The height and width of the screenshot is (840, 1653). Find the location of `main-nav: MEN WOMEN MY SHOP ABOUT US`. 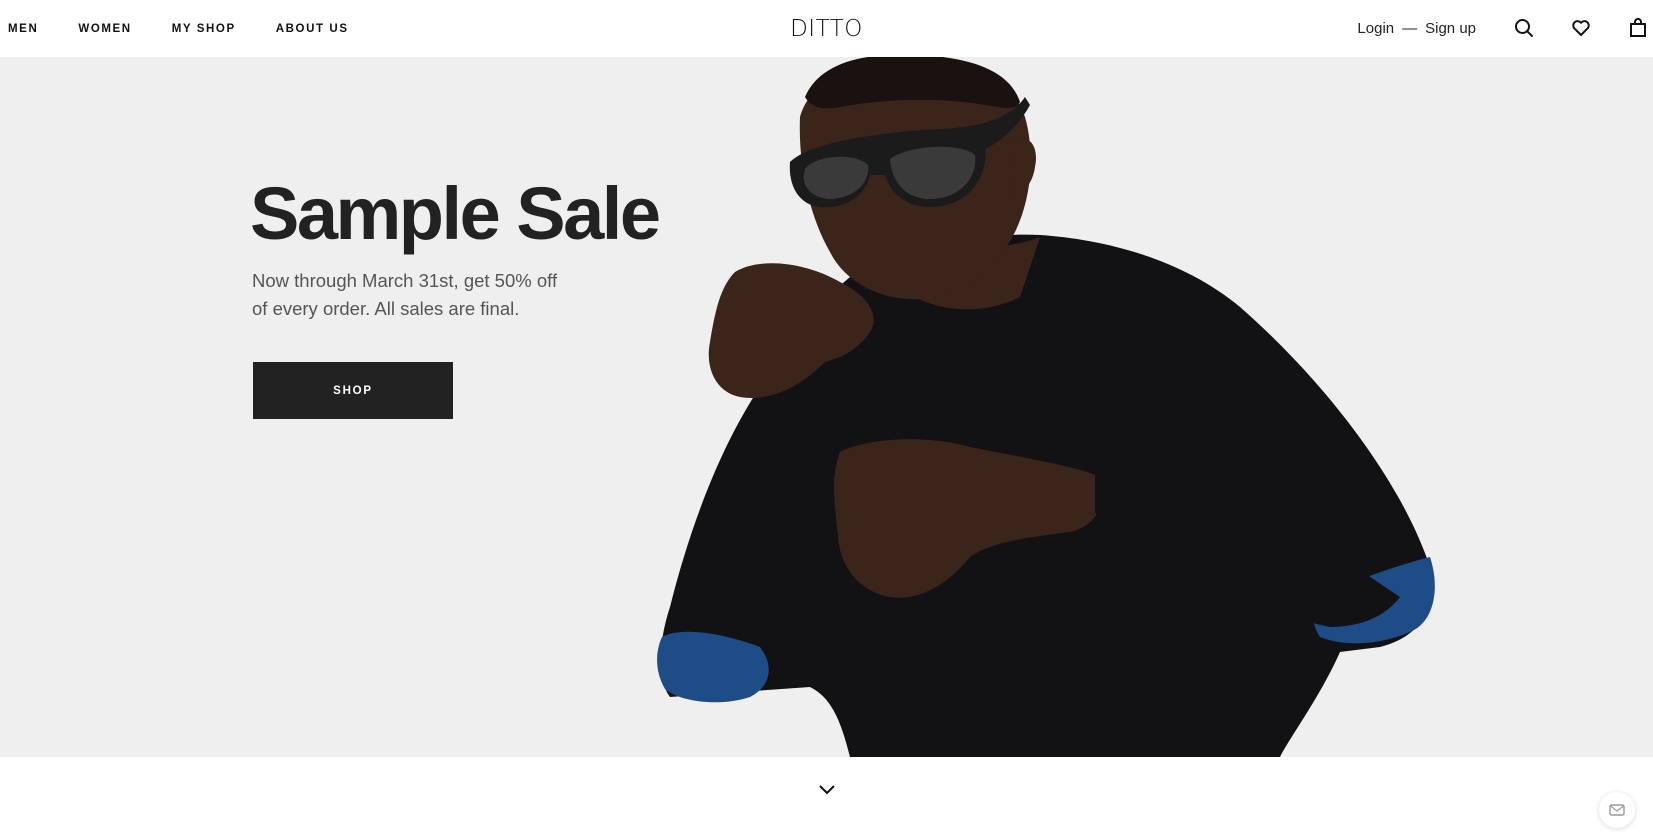

main-nav: MEN WOMEN MY SHOP ABOUT US is located at coordinates (178, 28).